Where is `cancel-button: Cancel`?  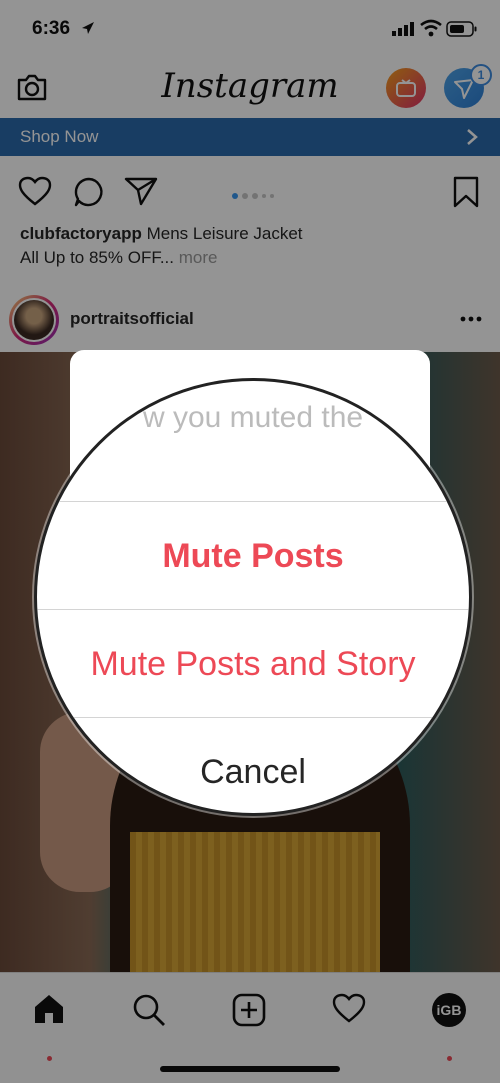
cancel-button: Cancel is located at coordinates (253, 772).